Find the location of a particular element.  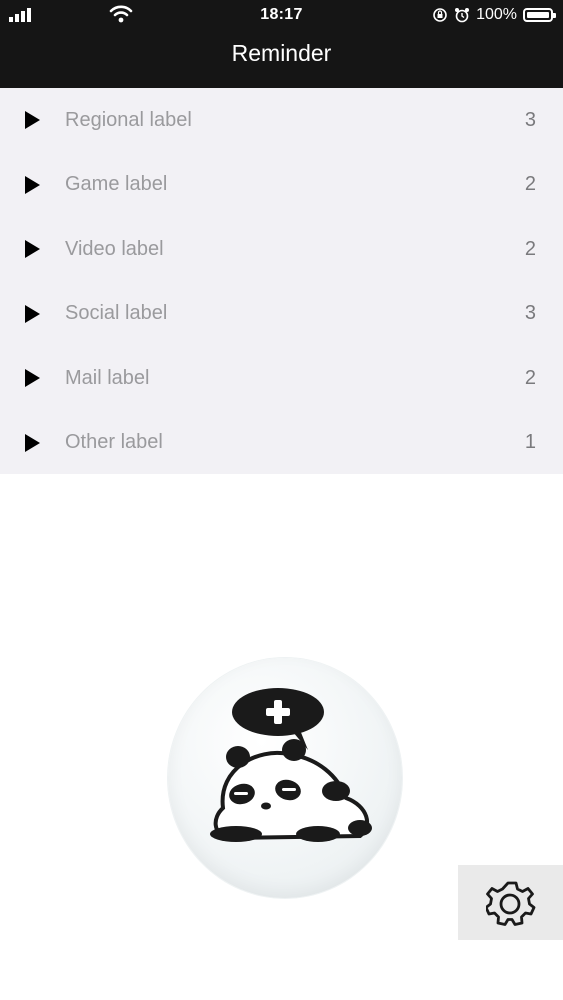

add-reminder-button is located at coordinates (285, 778).